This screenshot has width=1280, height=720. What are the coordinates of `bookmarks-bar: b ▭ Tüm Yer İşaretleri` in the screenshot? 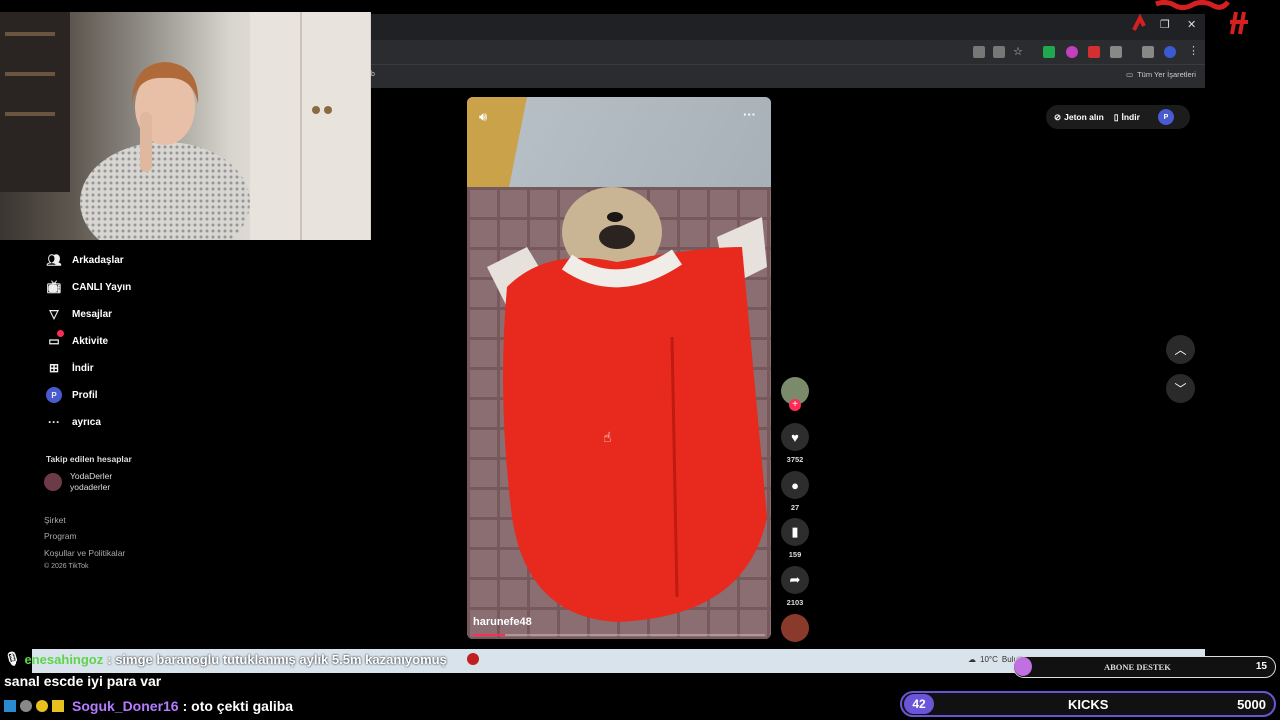 It's located at (788, 76).